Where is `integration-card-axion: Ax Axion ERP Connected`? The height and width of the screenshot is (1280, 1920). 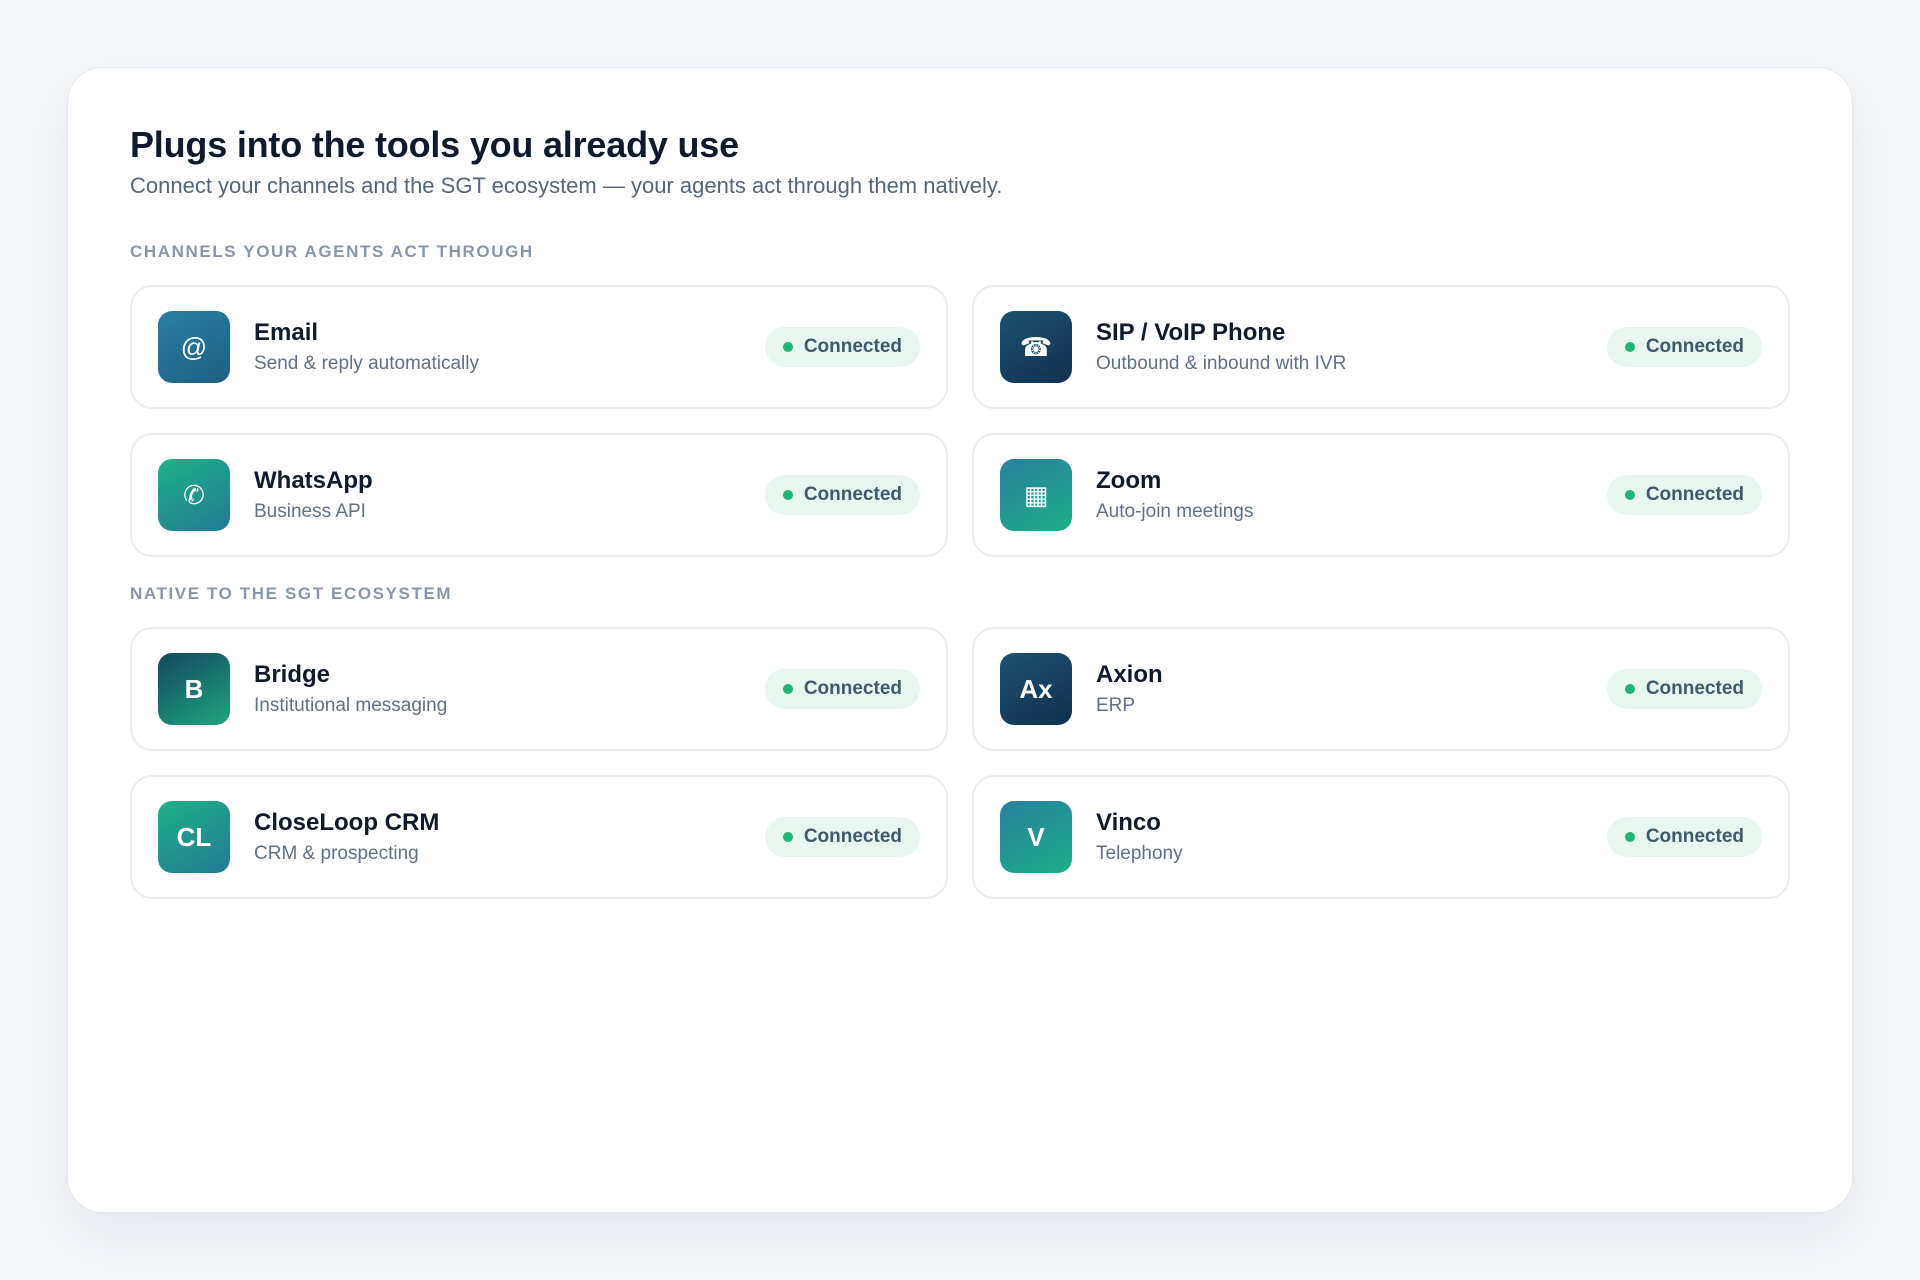 integration-card-axion: Ax Axion ERP Connected is located at coordinates (1381, 689).